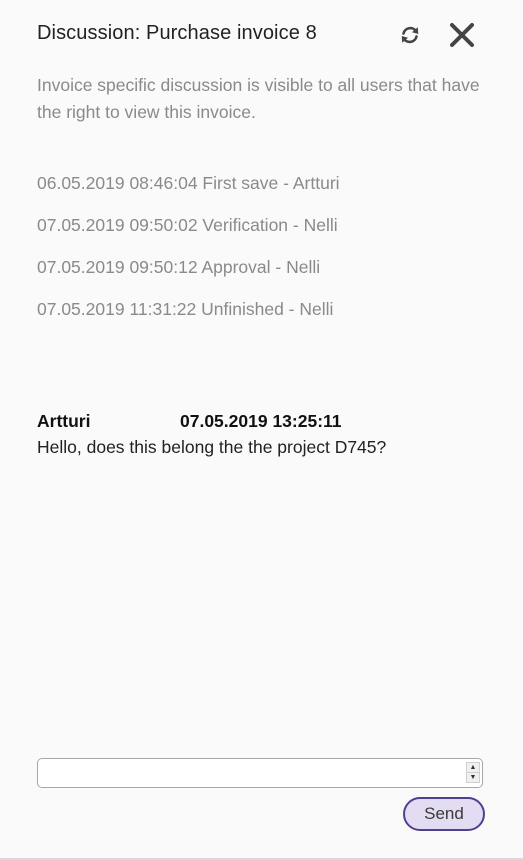 This screenshot has height=860, width=523. What do you see at coordinates (187, 225) in the screenshot?
I see `log-entry: 07.05.2019 09:50:02 Verification - Nelli` at bounding box center [187, 225].